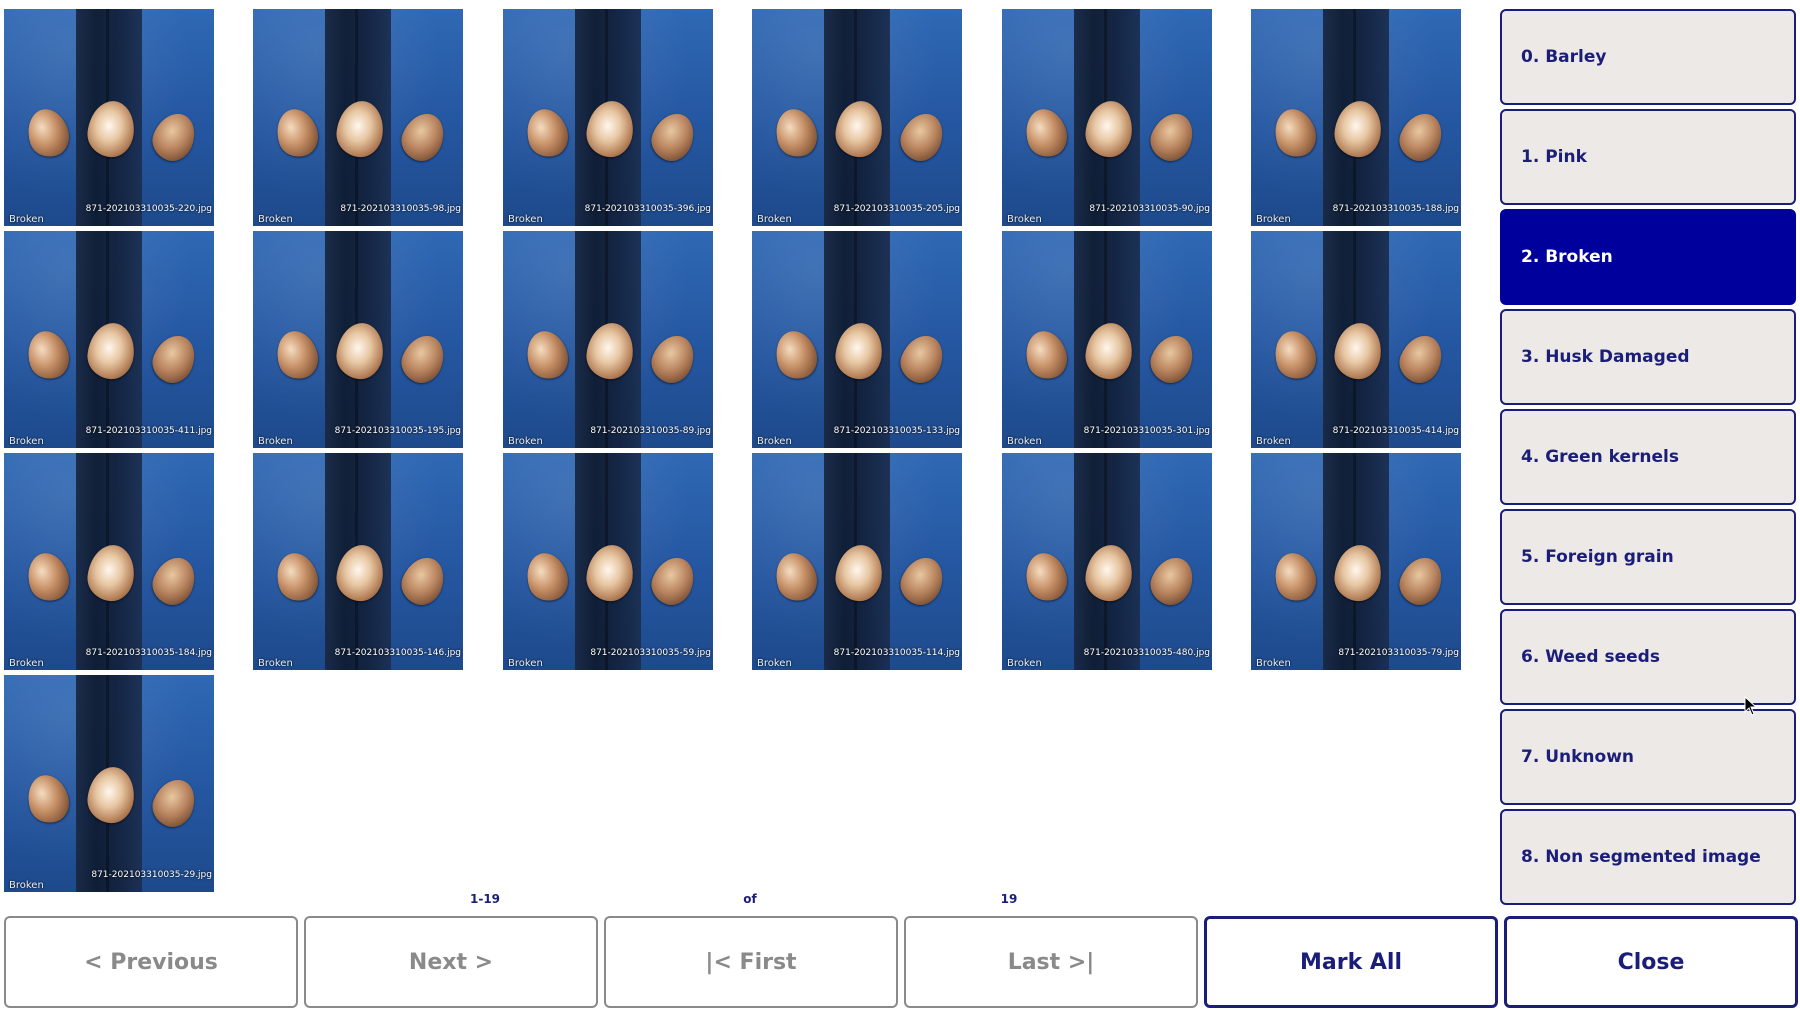 This screenshot has height=1015, width=1800. What do you see at coordinates (1356, 561) in the screenshot?
I see `image-tile: Broken 871-202103310035-79.jpg` at bounding box center [1356, 561].